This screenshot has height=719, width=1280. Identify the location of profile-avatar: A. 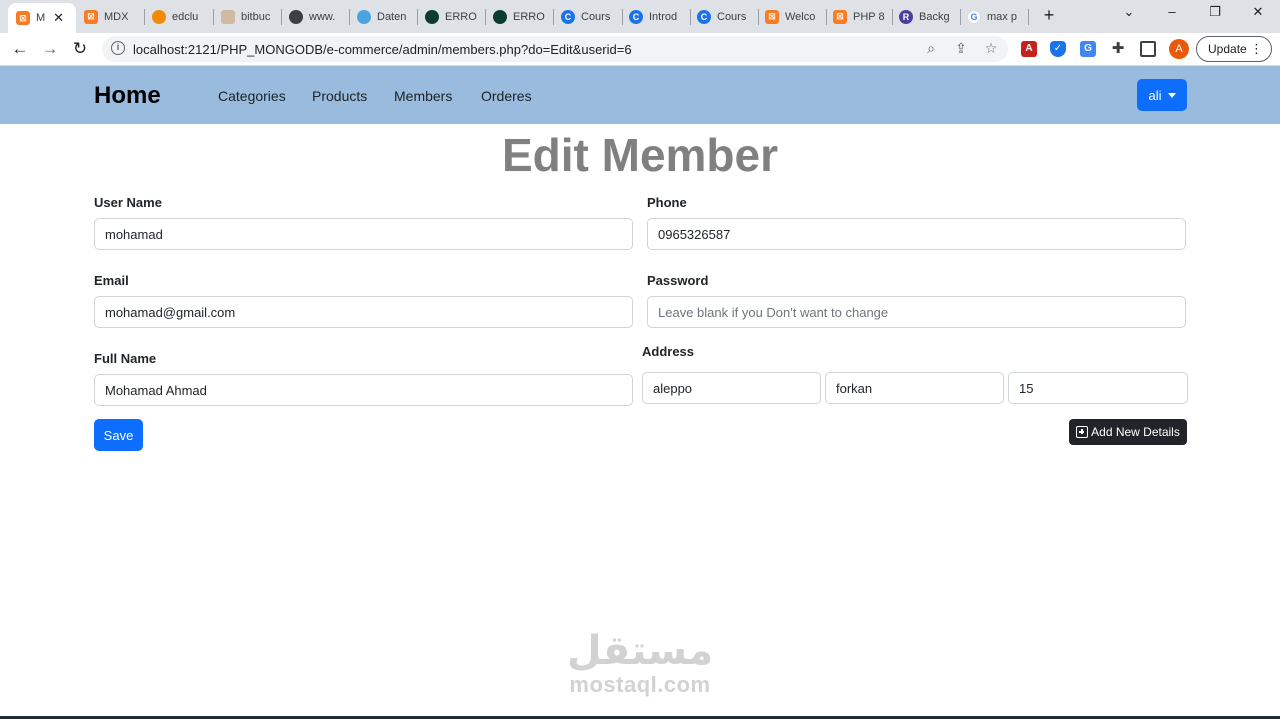
(1179, 49).